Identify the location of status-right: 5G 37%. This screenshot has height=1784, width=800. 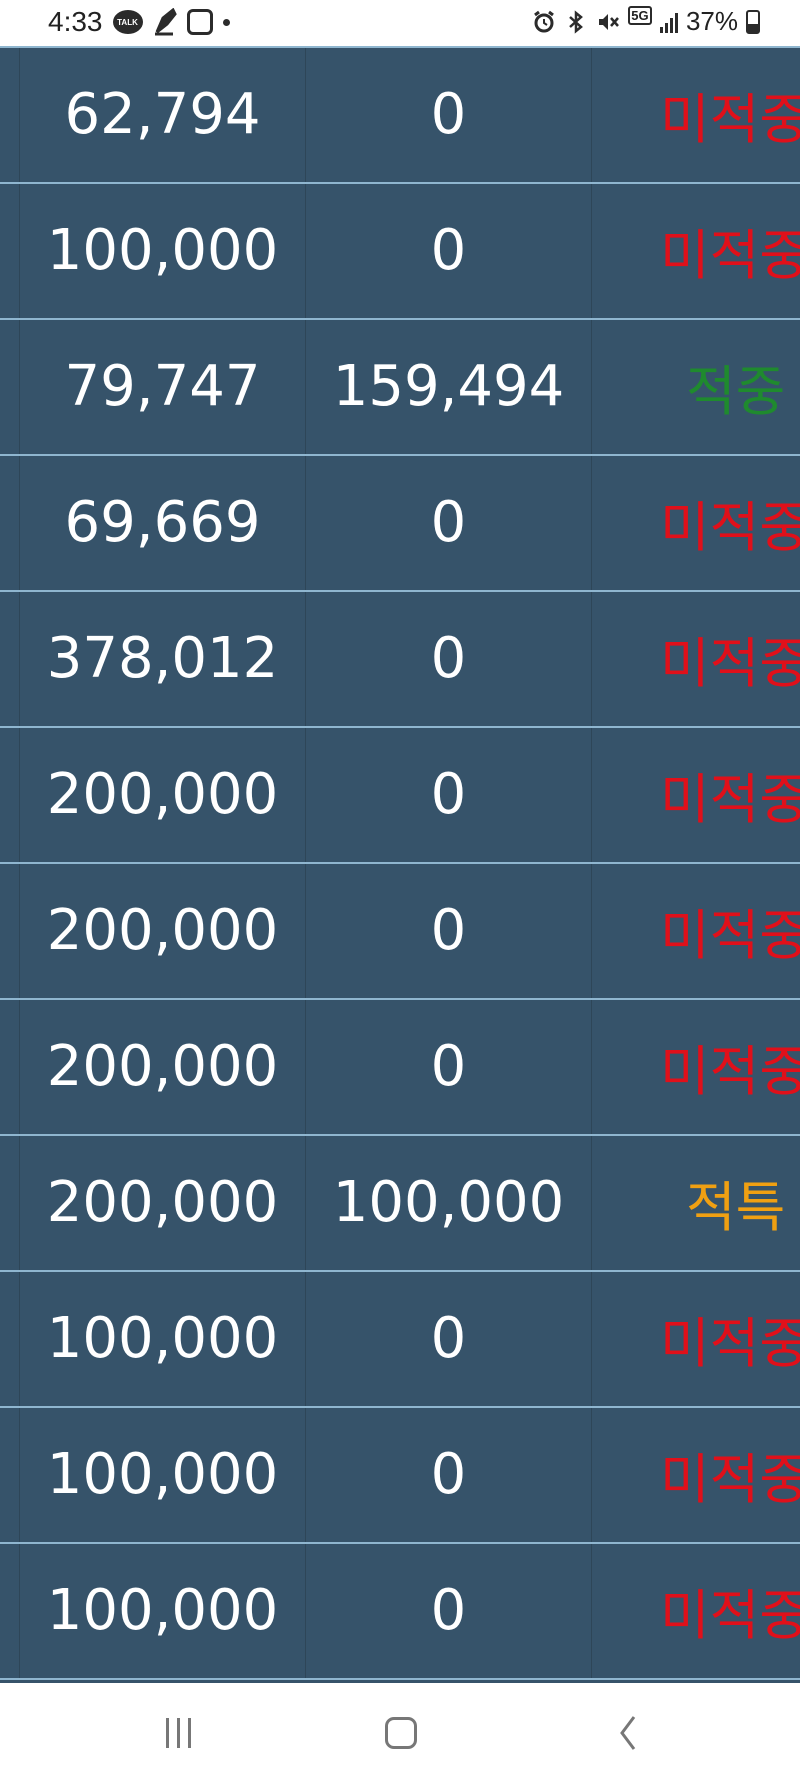
(646, 21).